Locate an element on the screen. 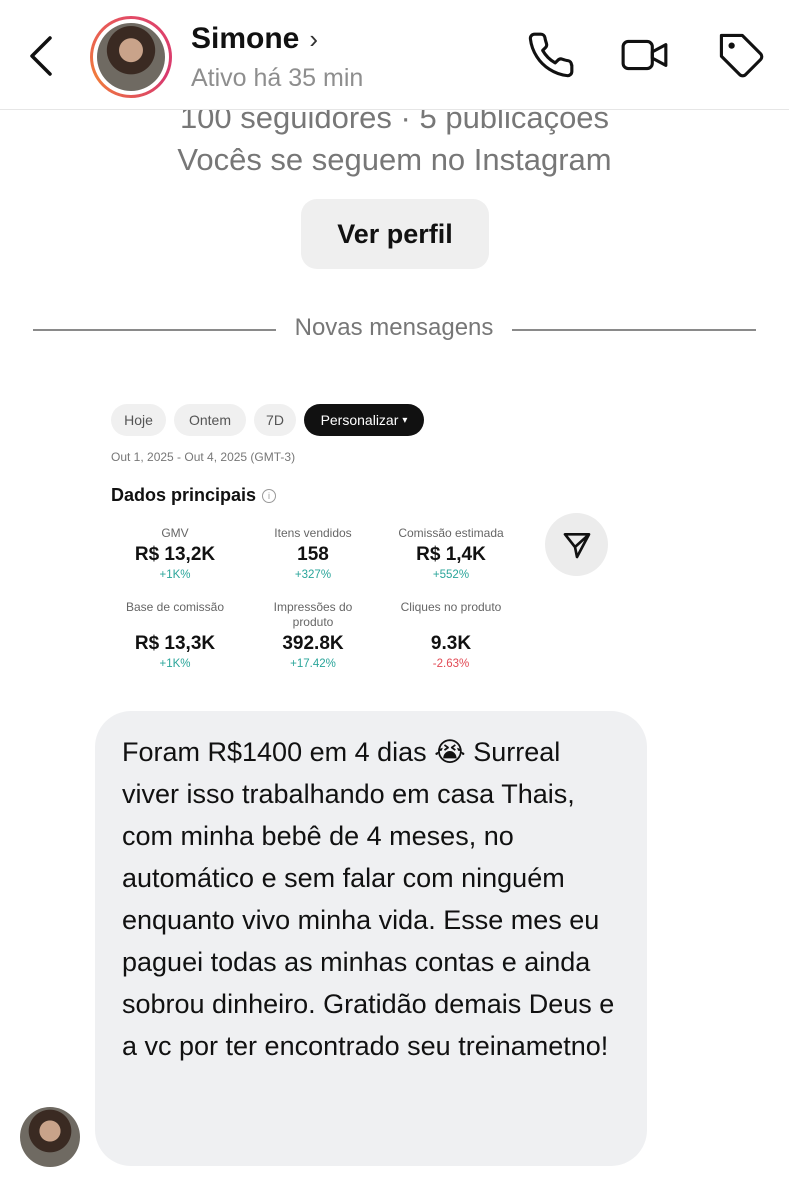 This screenshot has width=789, height=1204. filter-today: Hoje is located at coordinates (138, 420).